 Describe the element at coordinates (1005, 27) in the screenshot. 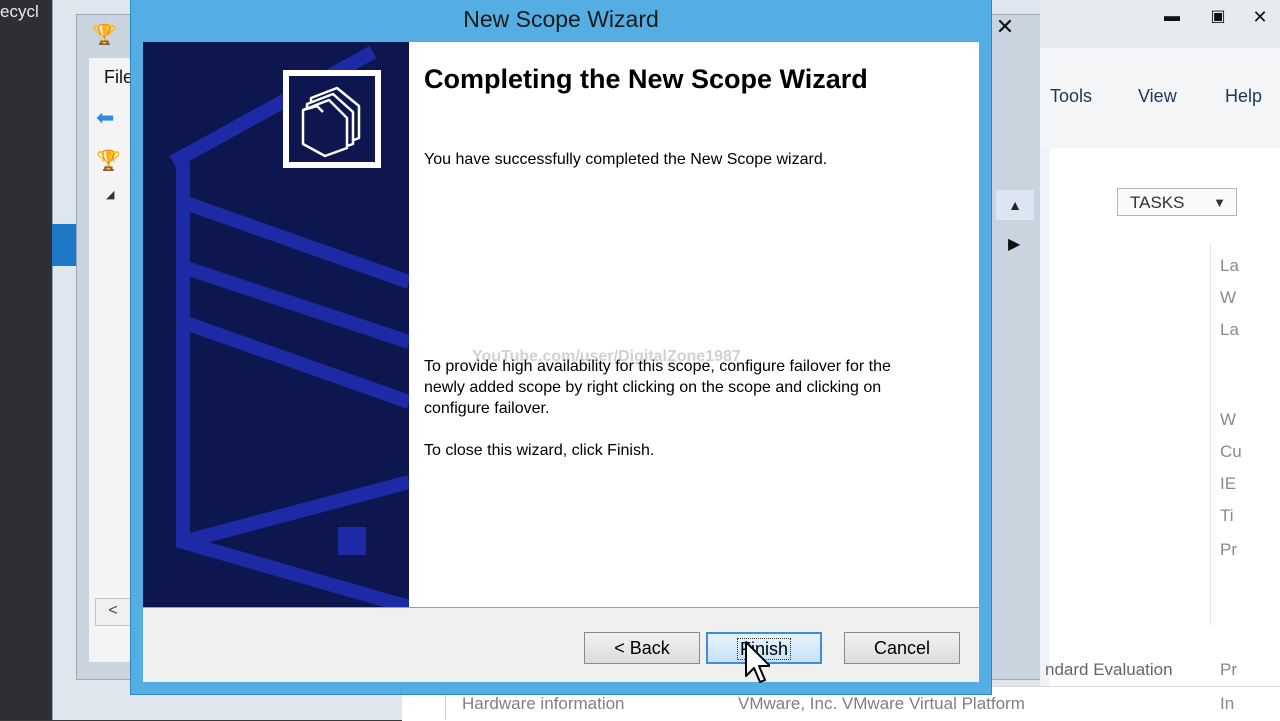

I see `mmc-close-icon: ✕` at that location.